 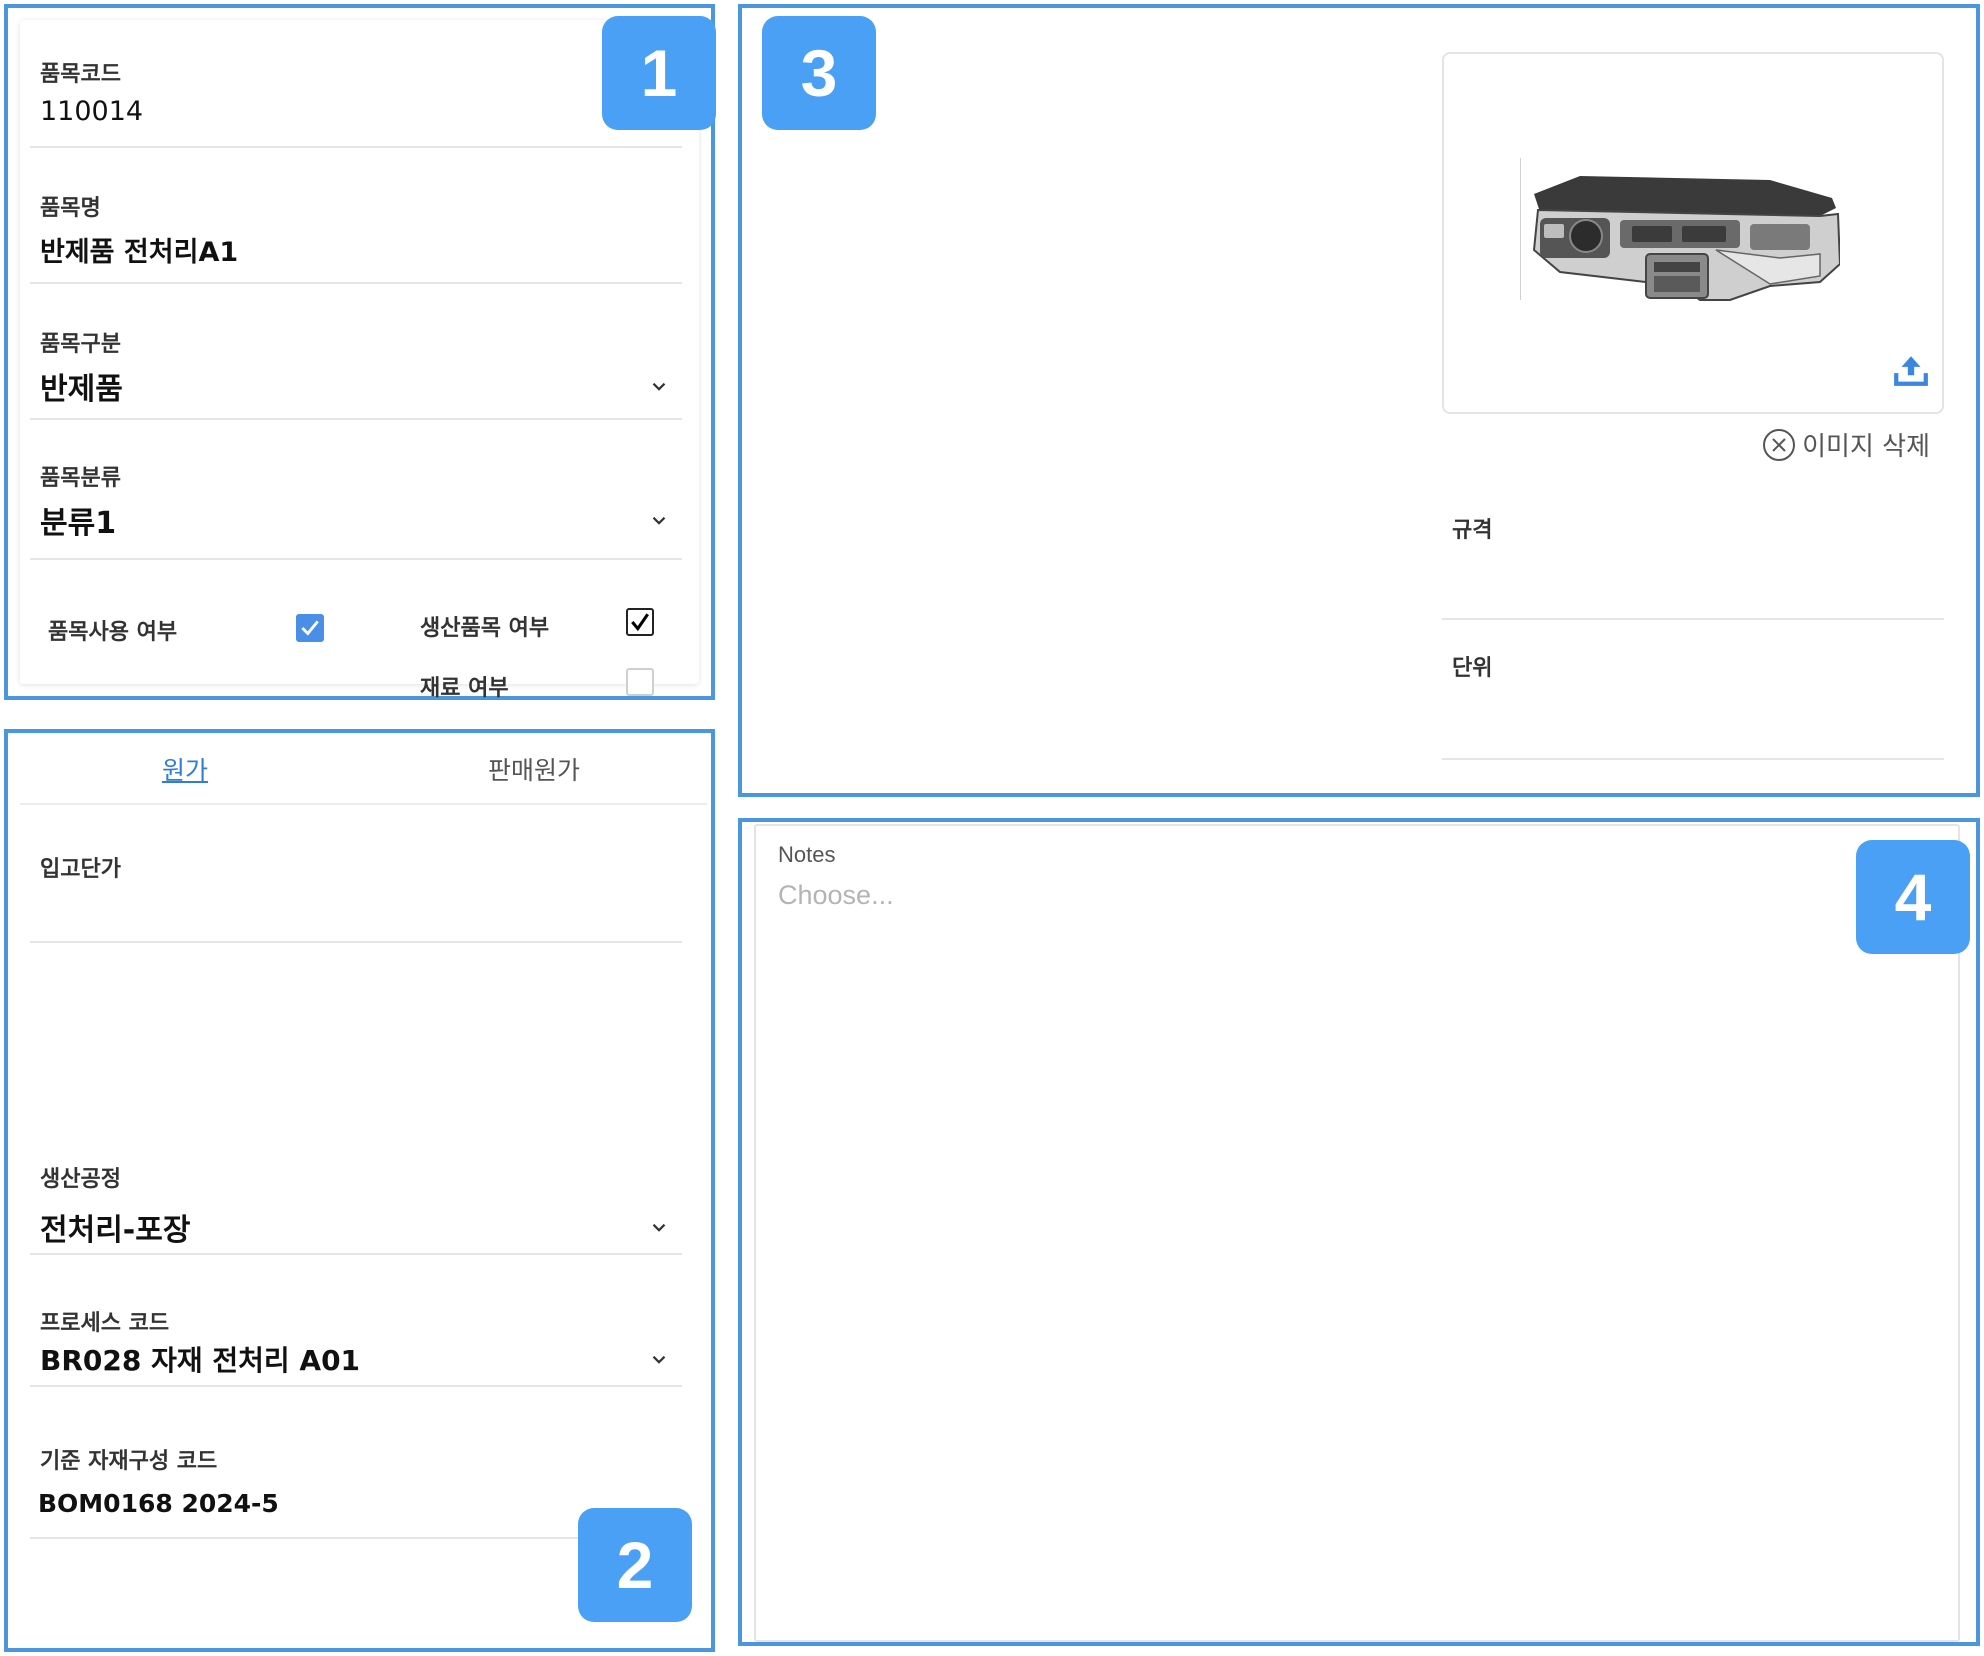 I want to click on tab-sales-cost: 판매원가, so click(x=534, y=769).